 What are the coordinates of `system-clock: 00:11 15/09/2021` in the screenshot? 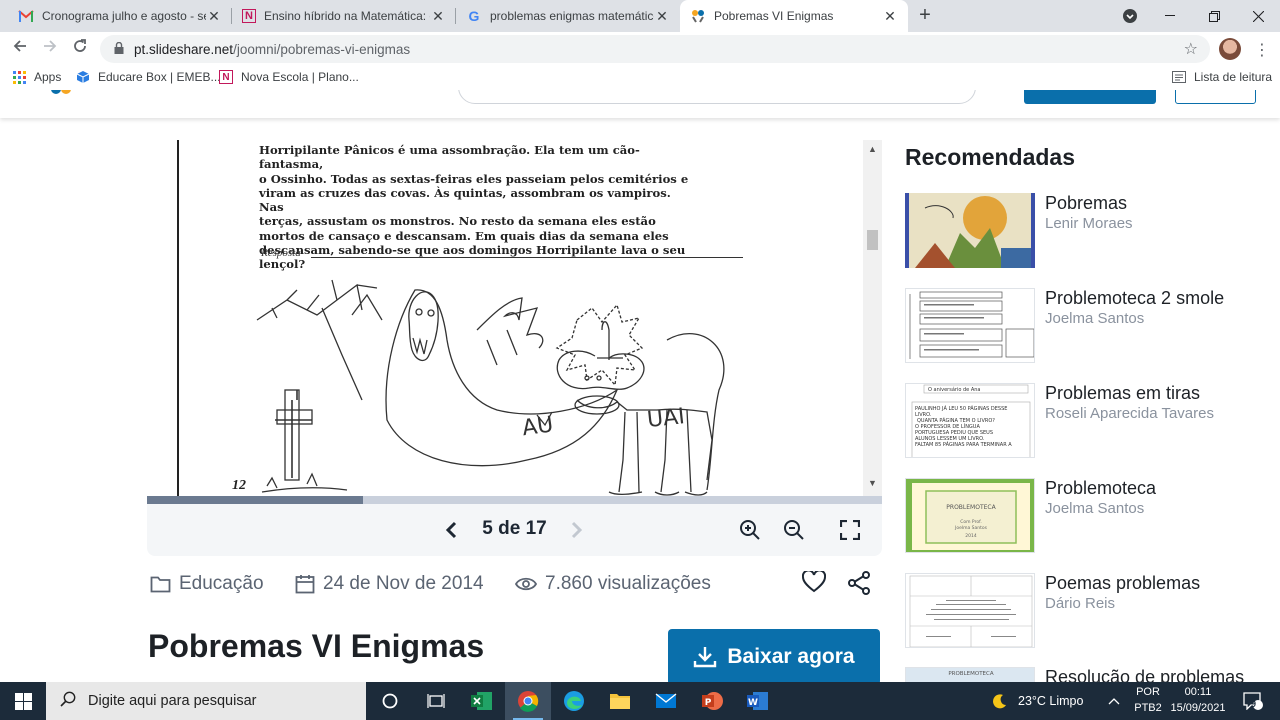 It's located at (1198, 700).